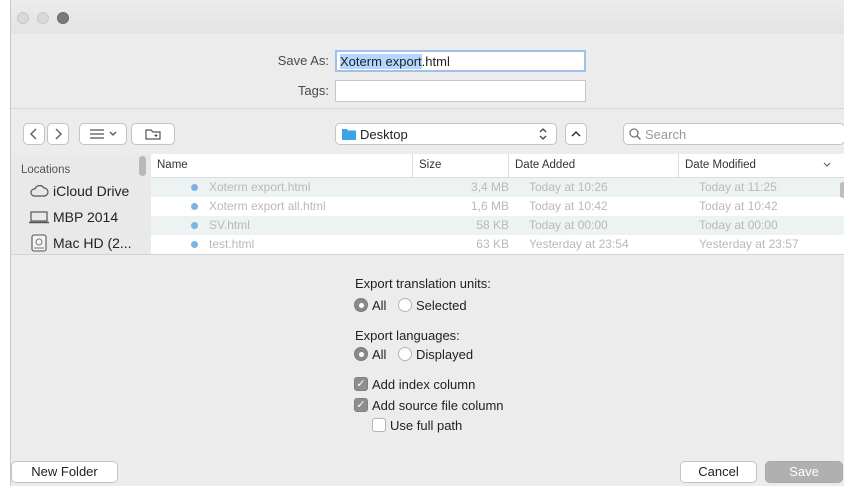  What do you see at coordinates (381, 61) in the screenshot?
I see `save-as-selected-text: Xoterm export` at bounding box center [381, 61].